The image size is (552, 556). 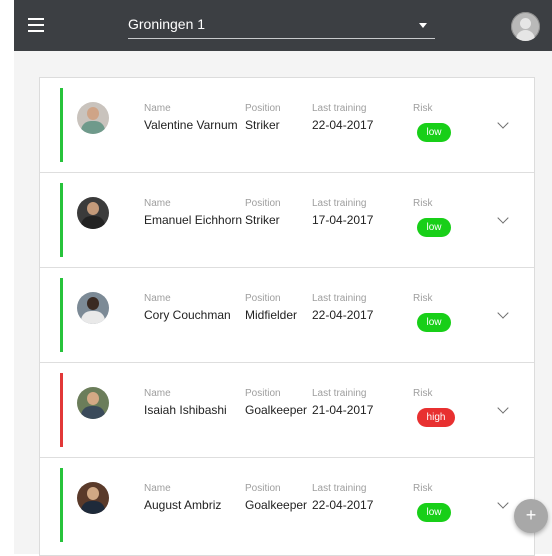 What do you see at coordinates (187, 315) in the screenshot?
I see `player-name: Cory Couchman` at bounding box center [187, 315].